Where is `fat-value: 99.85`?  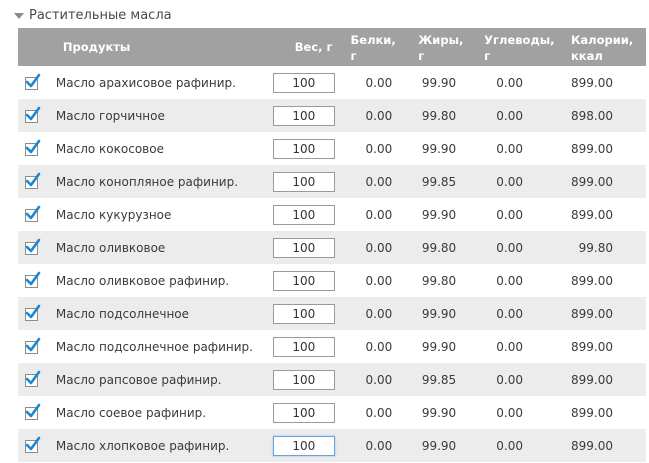 fat-value: 99.85 is located at coordinates (439, 181).